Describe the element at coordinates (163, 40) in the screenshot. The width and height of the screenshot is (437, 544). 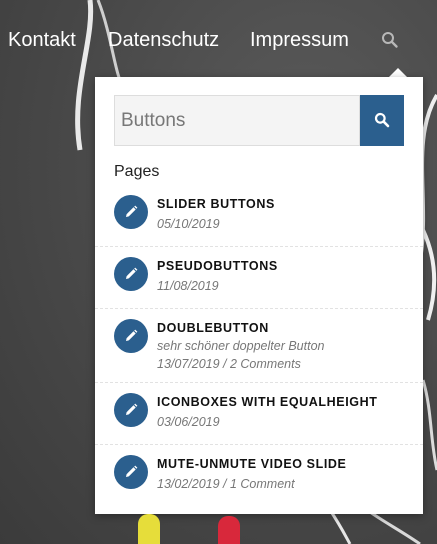
I see `nav-link-datenschutz: Datenschutz` at that location.